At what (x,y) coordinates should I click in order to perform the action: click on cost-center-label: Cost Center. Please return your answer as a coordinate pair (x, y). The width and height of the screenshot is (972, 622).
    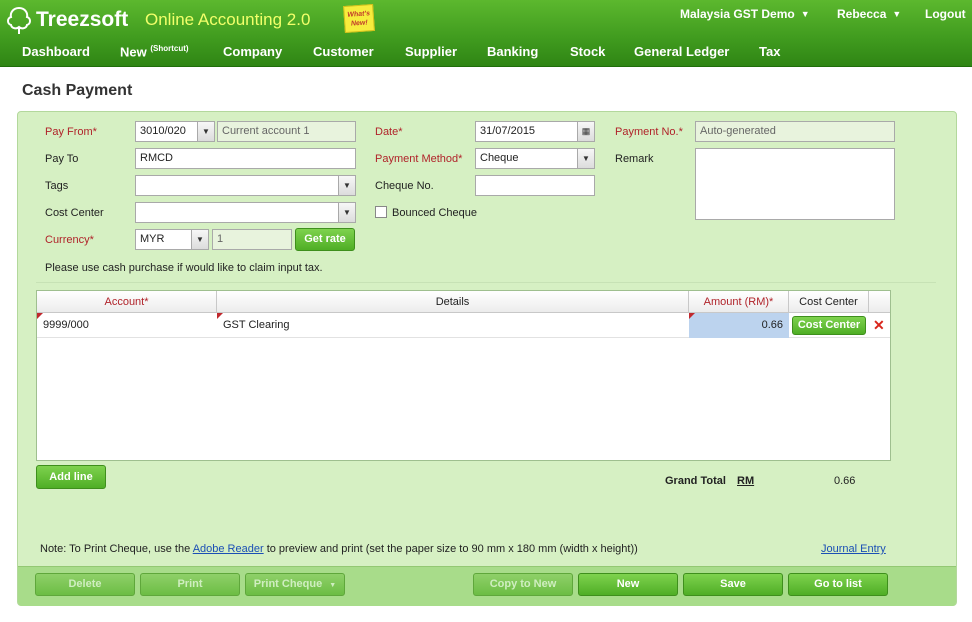
    Looking at the image, I should click on (74, 213).